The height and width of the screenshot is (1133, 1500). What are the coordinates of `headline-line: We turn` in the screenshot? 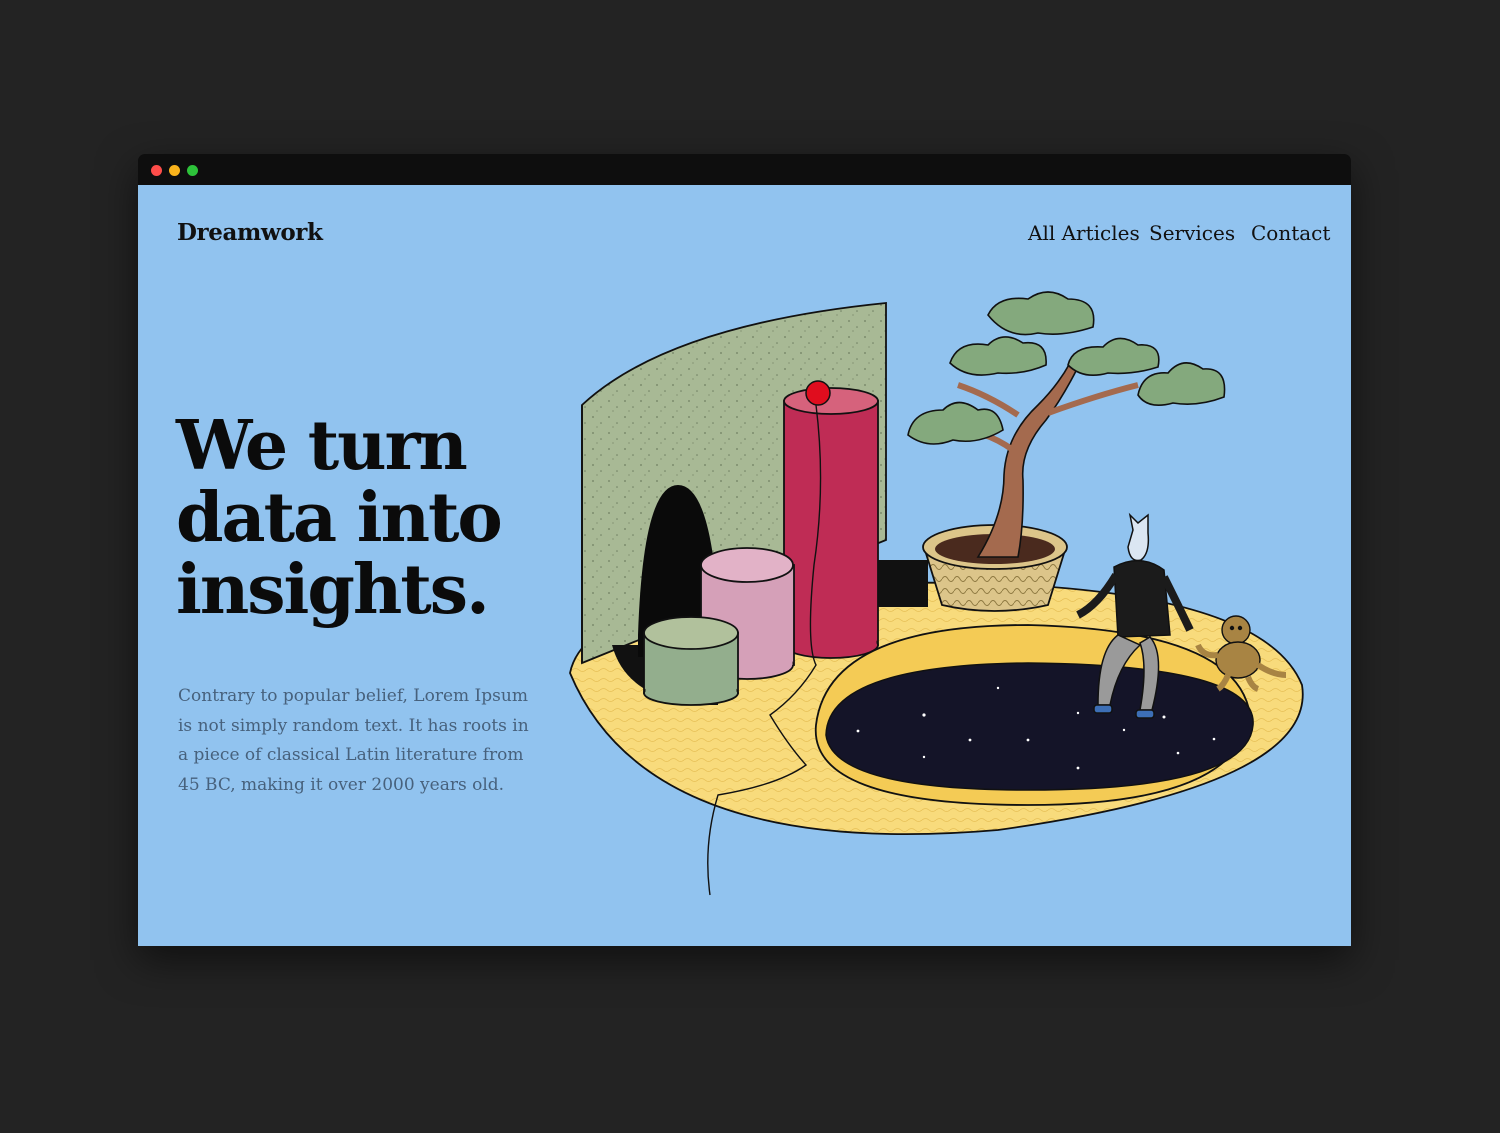 It's located at (322, 446).